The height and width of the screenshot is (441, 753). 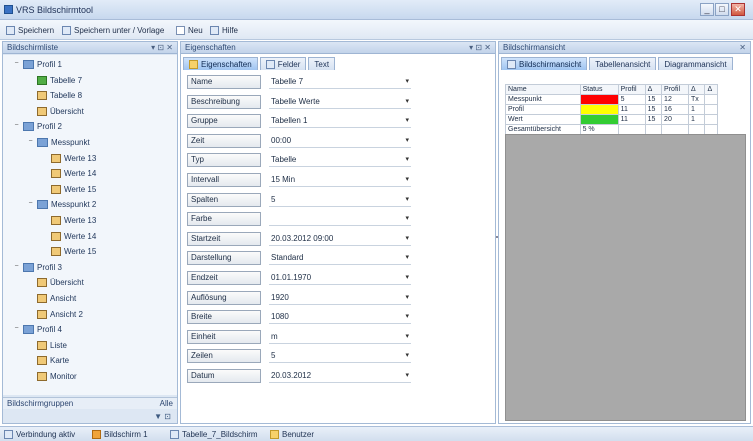 What do you see at coordinates (58, 142) in the screenshot?
I see `tree-node: − Messpunkt` at bounding box center [58, 142].